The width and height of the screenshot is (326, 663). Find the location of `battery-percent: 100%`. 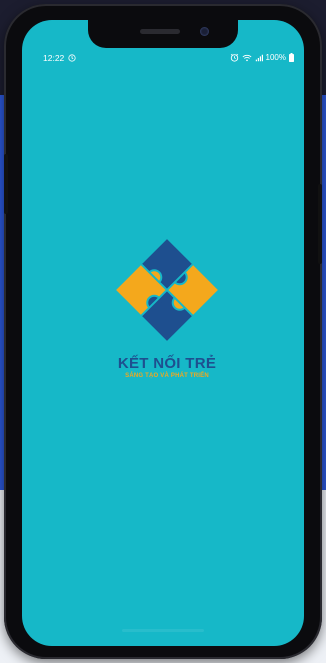

battery-percent: 100% is located at coordinates (275, 57).